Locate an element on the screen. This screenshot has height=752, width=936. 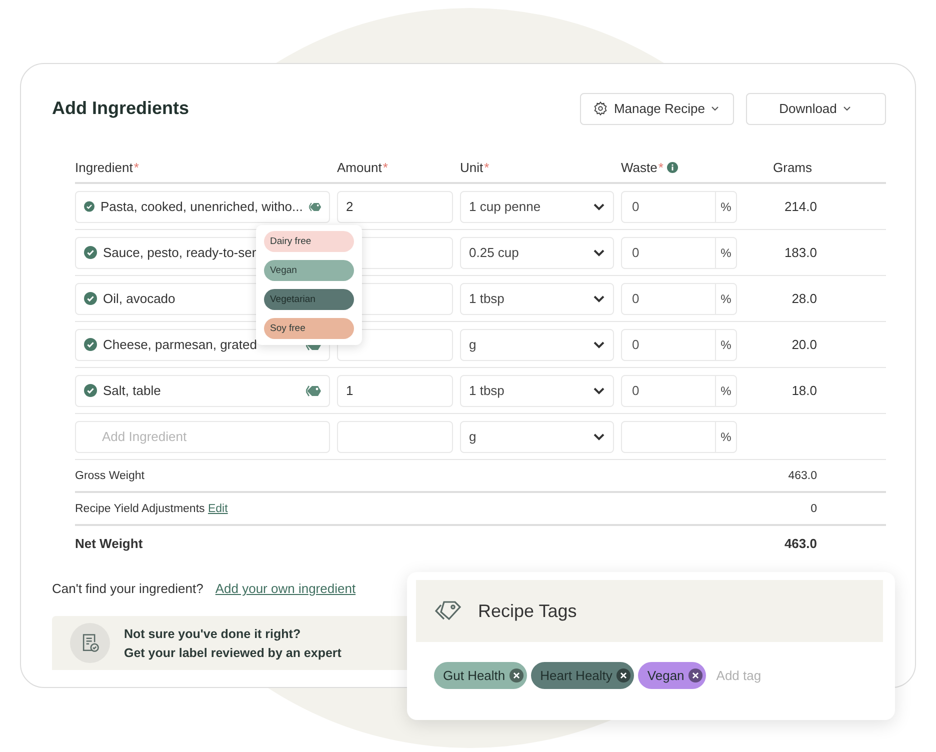
ingredient-field: Salt, table is located at coordinates (202, 390).